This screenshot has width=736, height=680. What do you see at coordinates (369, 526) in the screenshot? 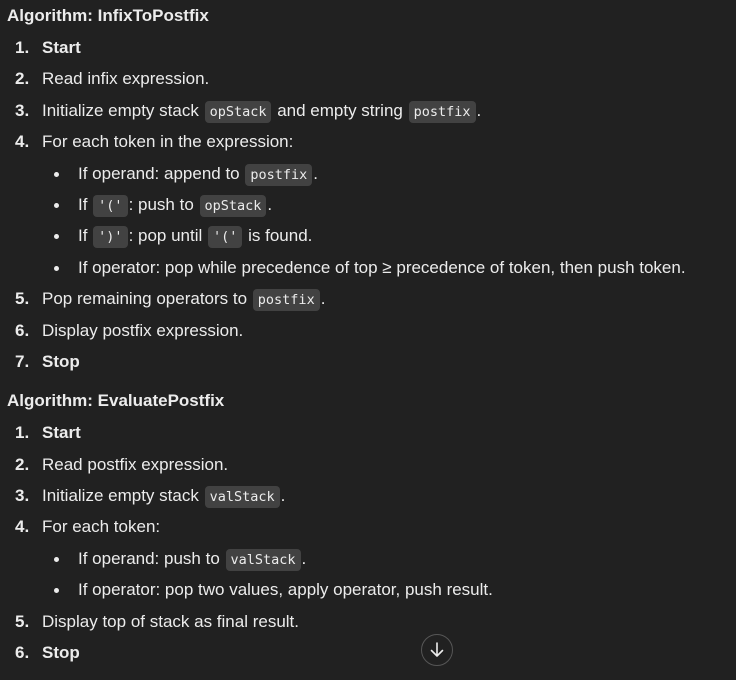
I see `step-item: 4. For each token:` at bounding box center [369, 526].